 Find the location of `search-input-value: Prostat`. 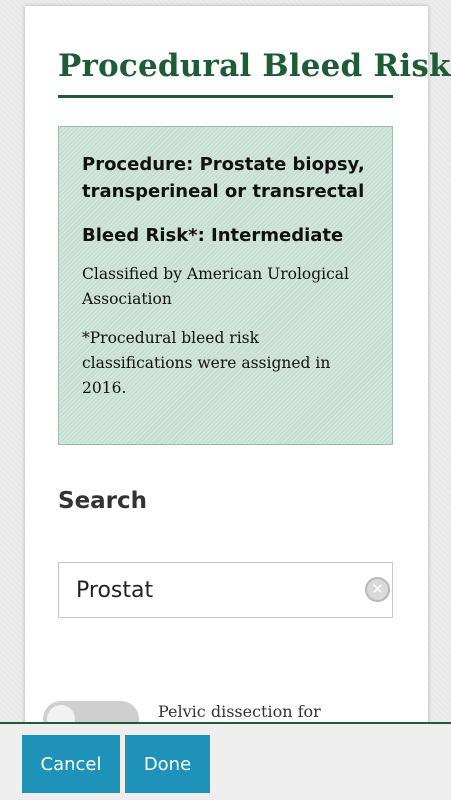

search-input-value: Prostat is located at coordinates (114, 590).